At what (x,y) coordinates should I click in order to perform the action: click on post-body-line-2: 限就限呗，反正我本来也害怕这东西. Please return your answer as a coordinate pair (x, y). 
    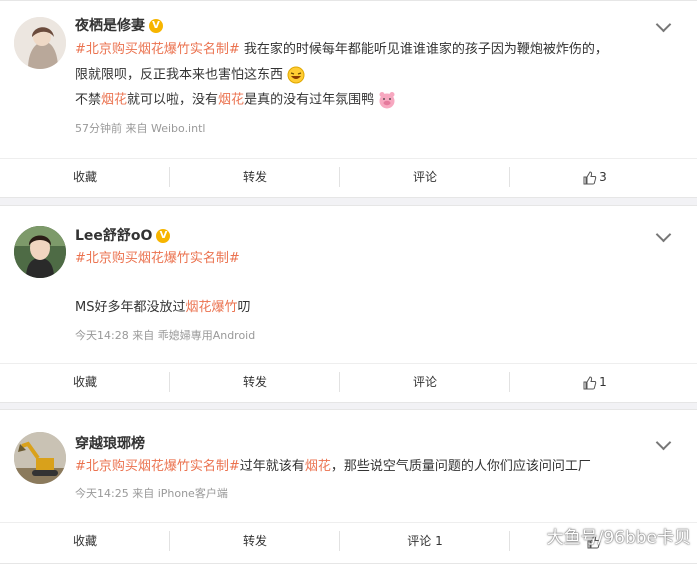
    Looking at the image, I should click on (190, 75).